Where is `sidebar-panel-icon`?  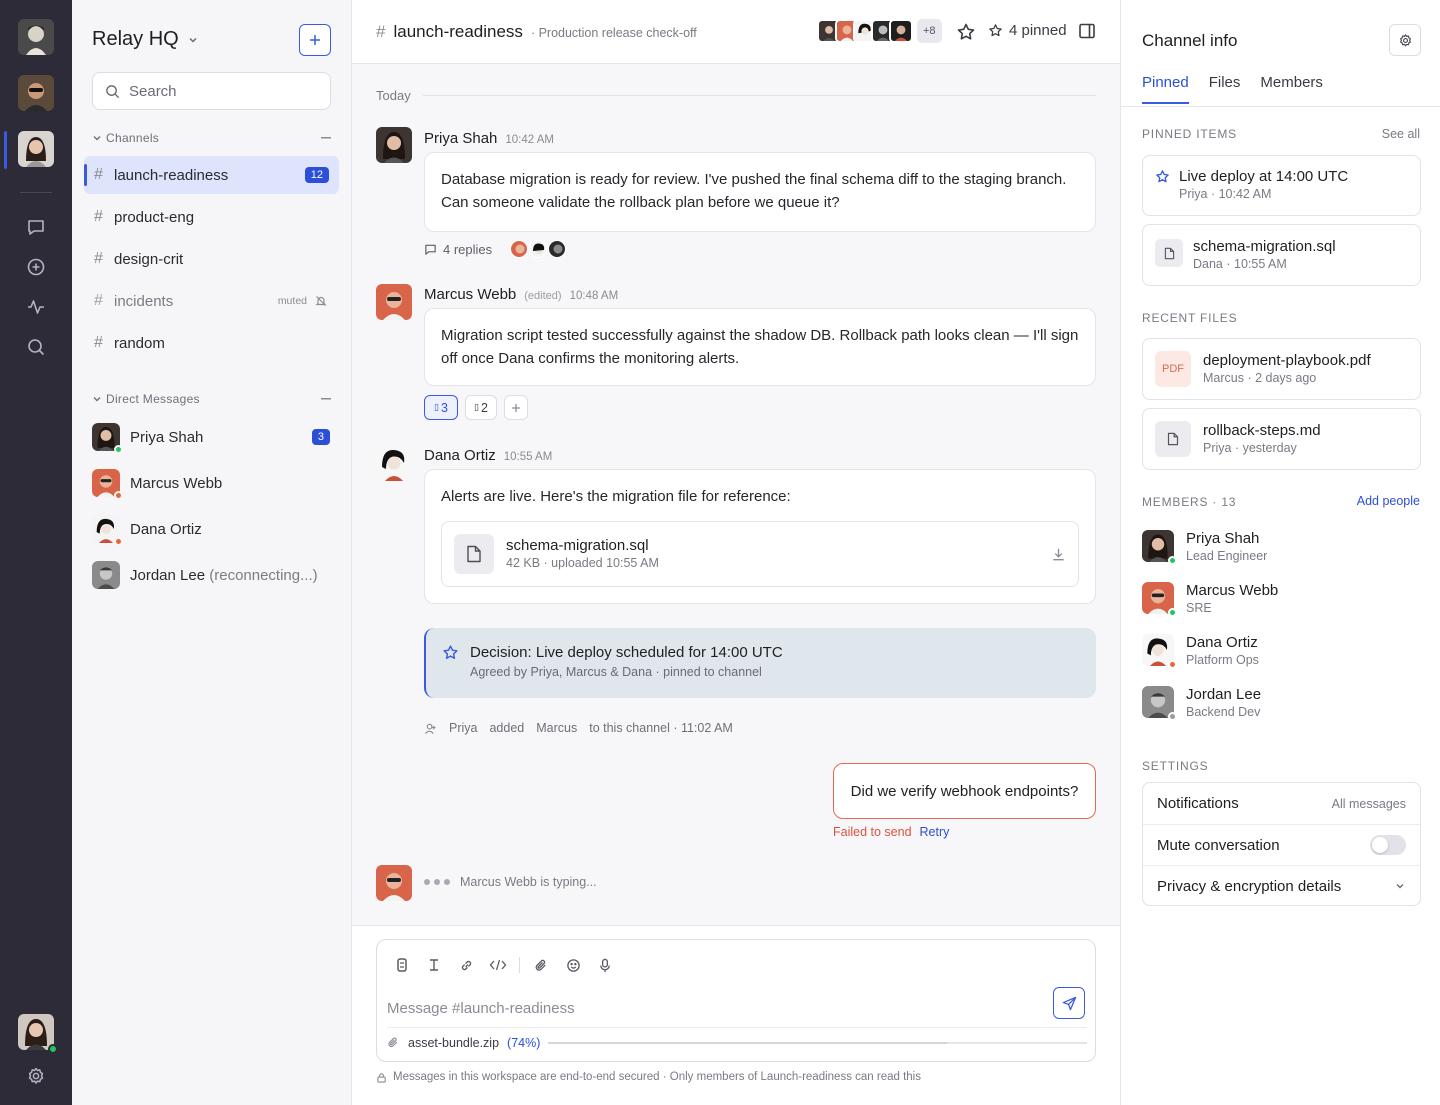 sidebar-panel-icon is located at coordinates (1087, 31).